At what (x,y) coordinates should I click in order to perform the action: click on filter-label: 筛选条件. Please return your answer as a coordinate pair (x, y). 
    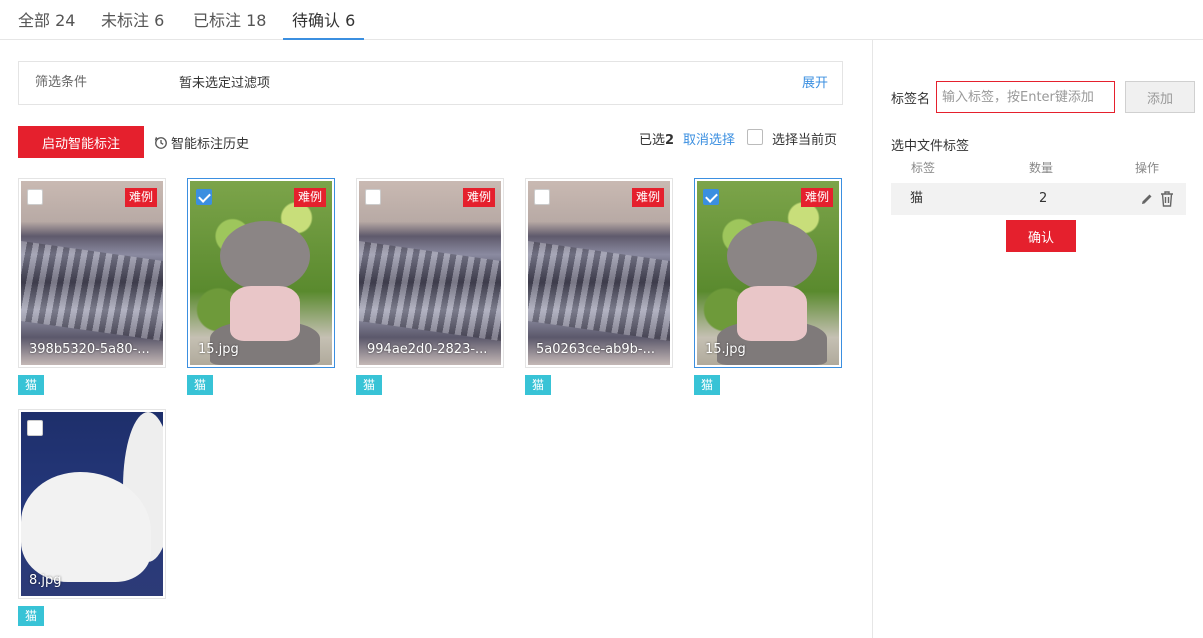
    Looking at the image, I should click on (61, 82).